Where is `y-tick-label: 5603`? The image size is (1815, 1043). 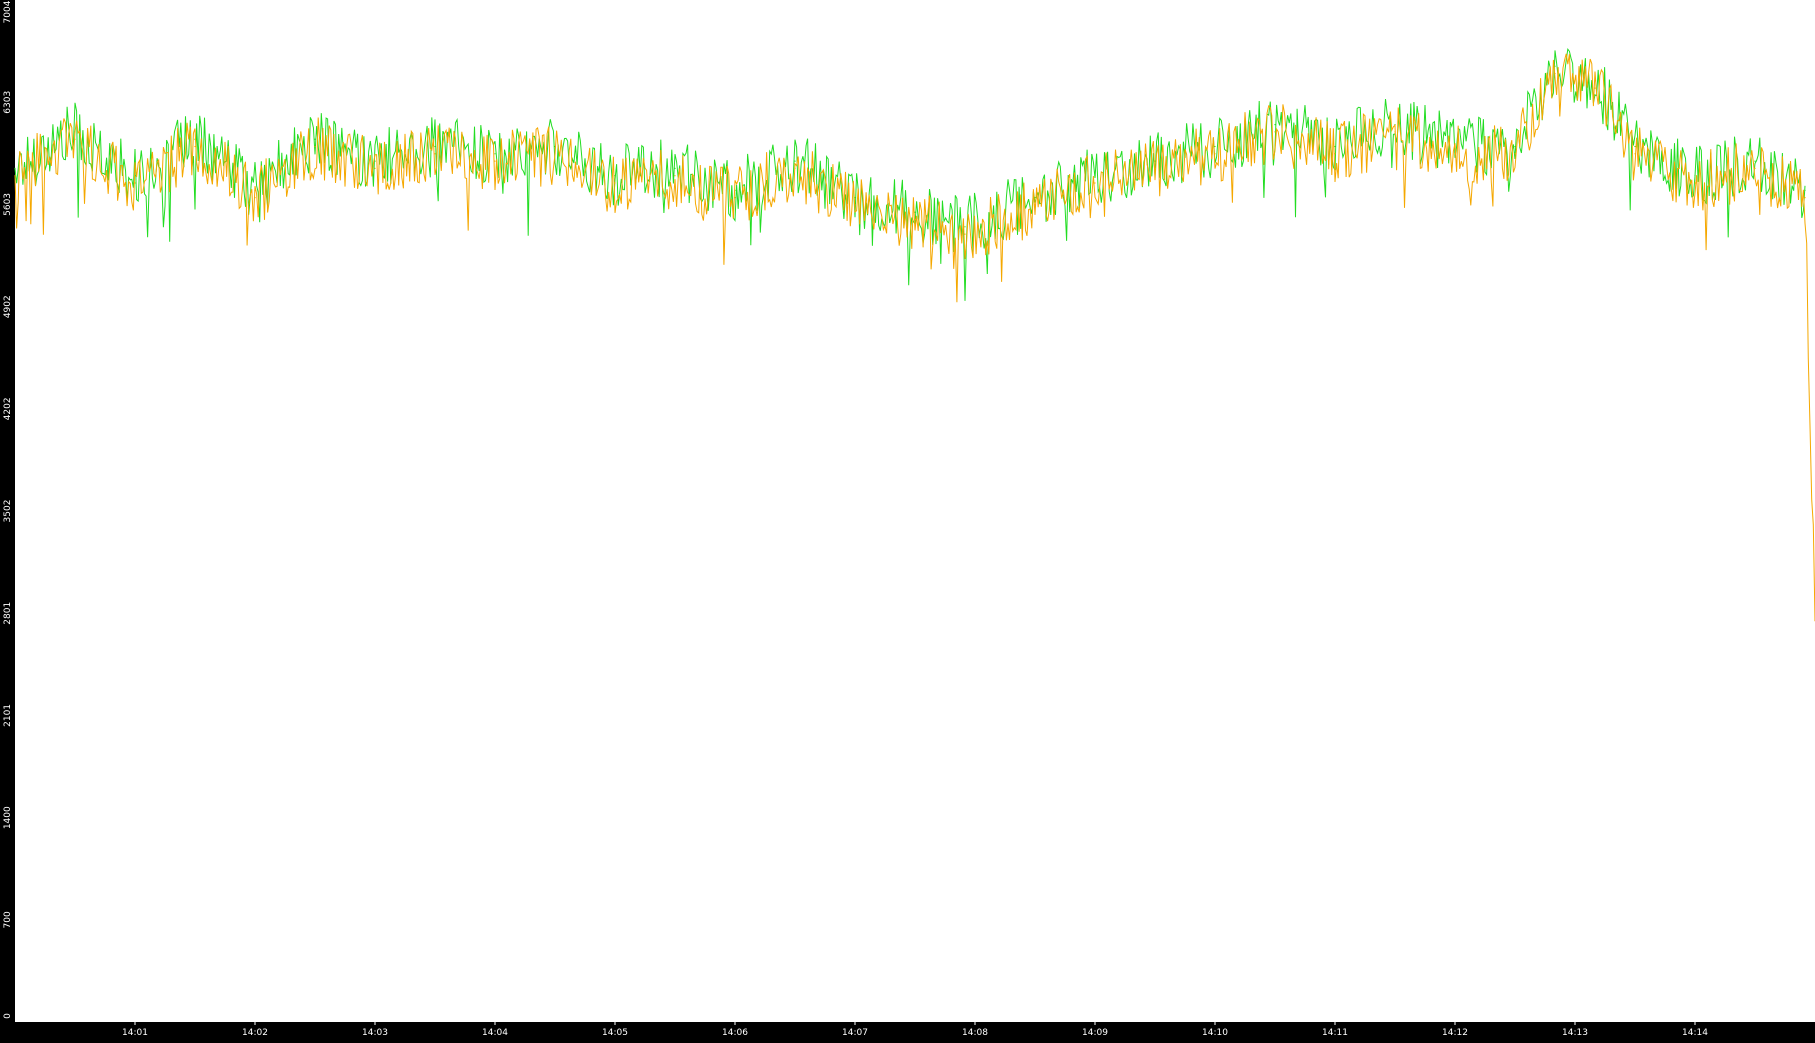
y-tick-label: 5603 is located at coordinates (8, 204).